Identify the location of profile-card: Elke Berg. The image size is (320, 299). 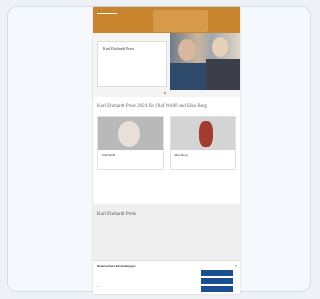
(202, 143).